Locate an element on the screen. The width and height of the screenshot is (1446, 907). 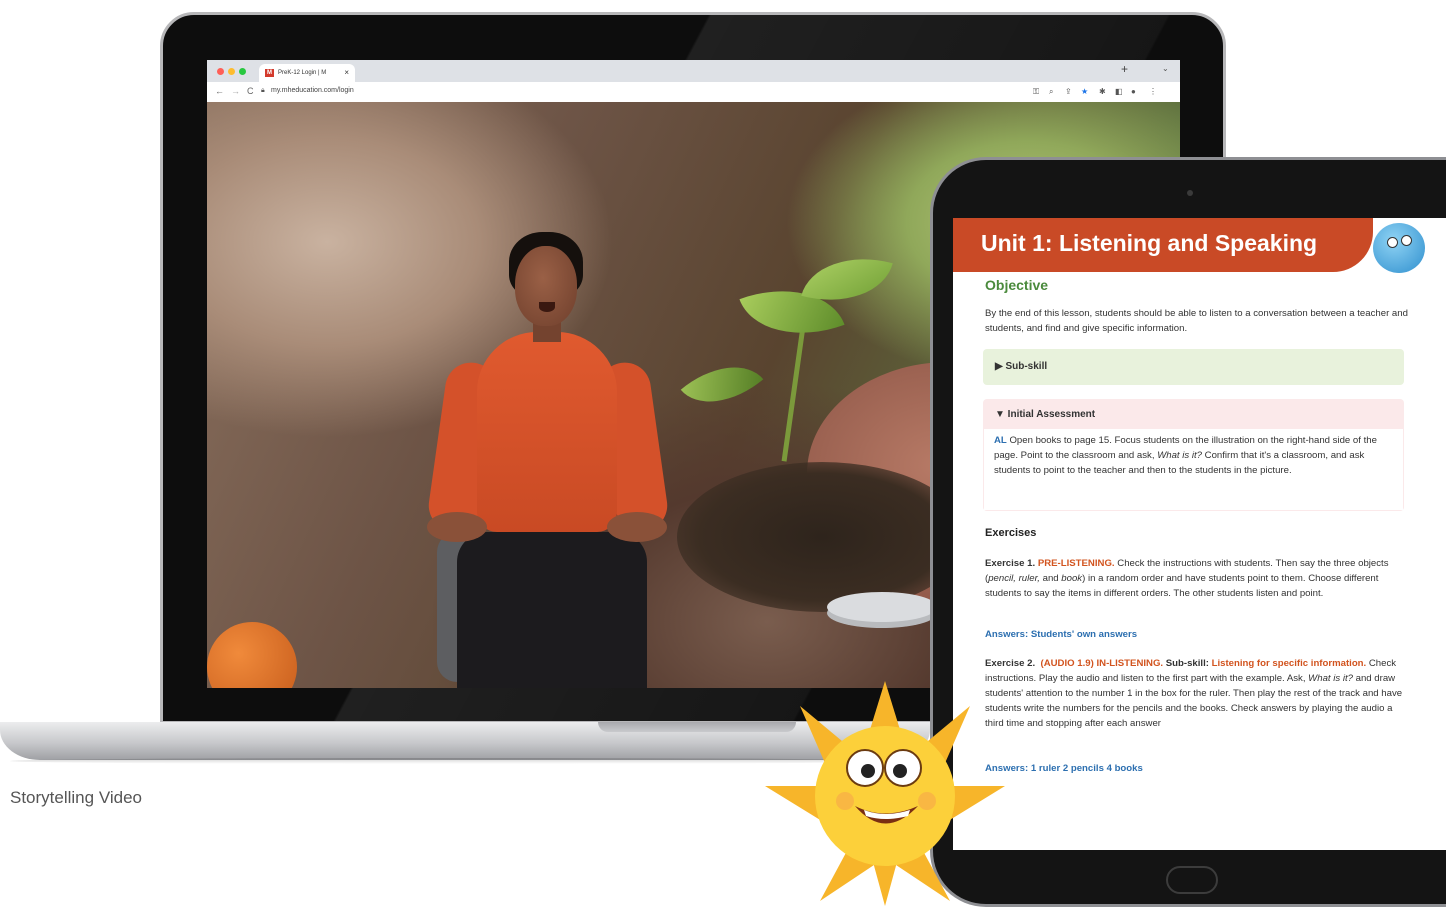
orange-ball is located at coordinates (252, 655).